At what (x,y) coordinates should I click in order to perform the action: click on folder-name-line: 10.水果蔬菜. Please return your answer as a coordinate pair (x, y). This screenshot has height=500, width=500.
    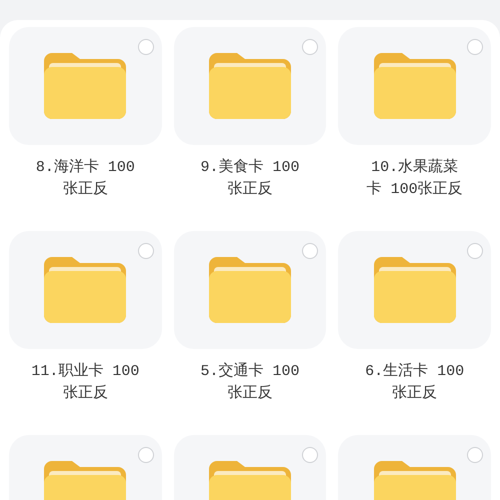
    Looking at the image, I should click on (414, 168).